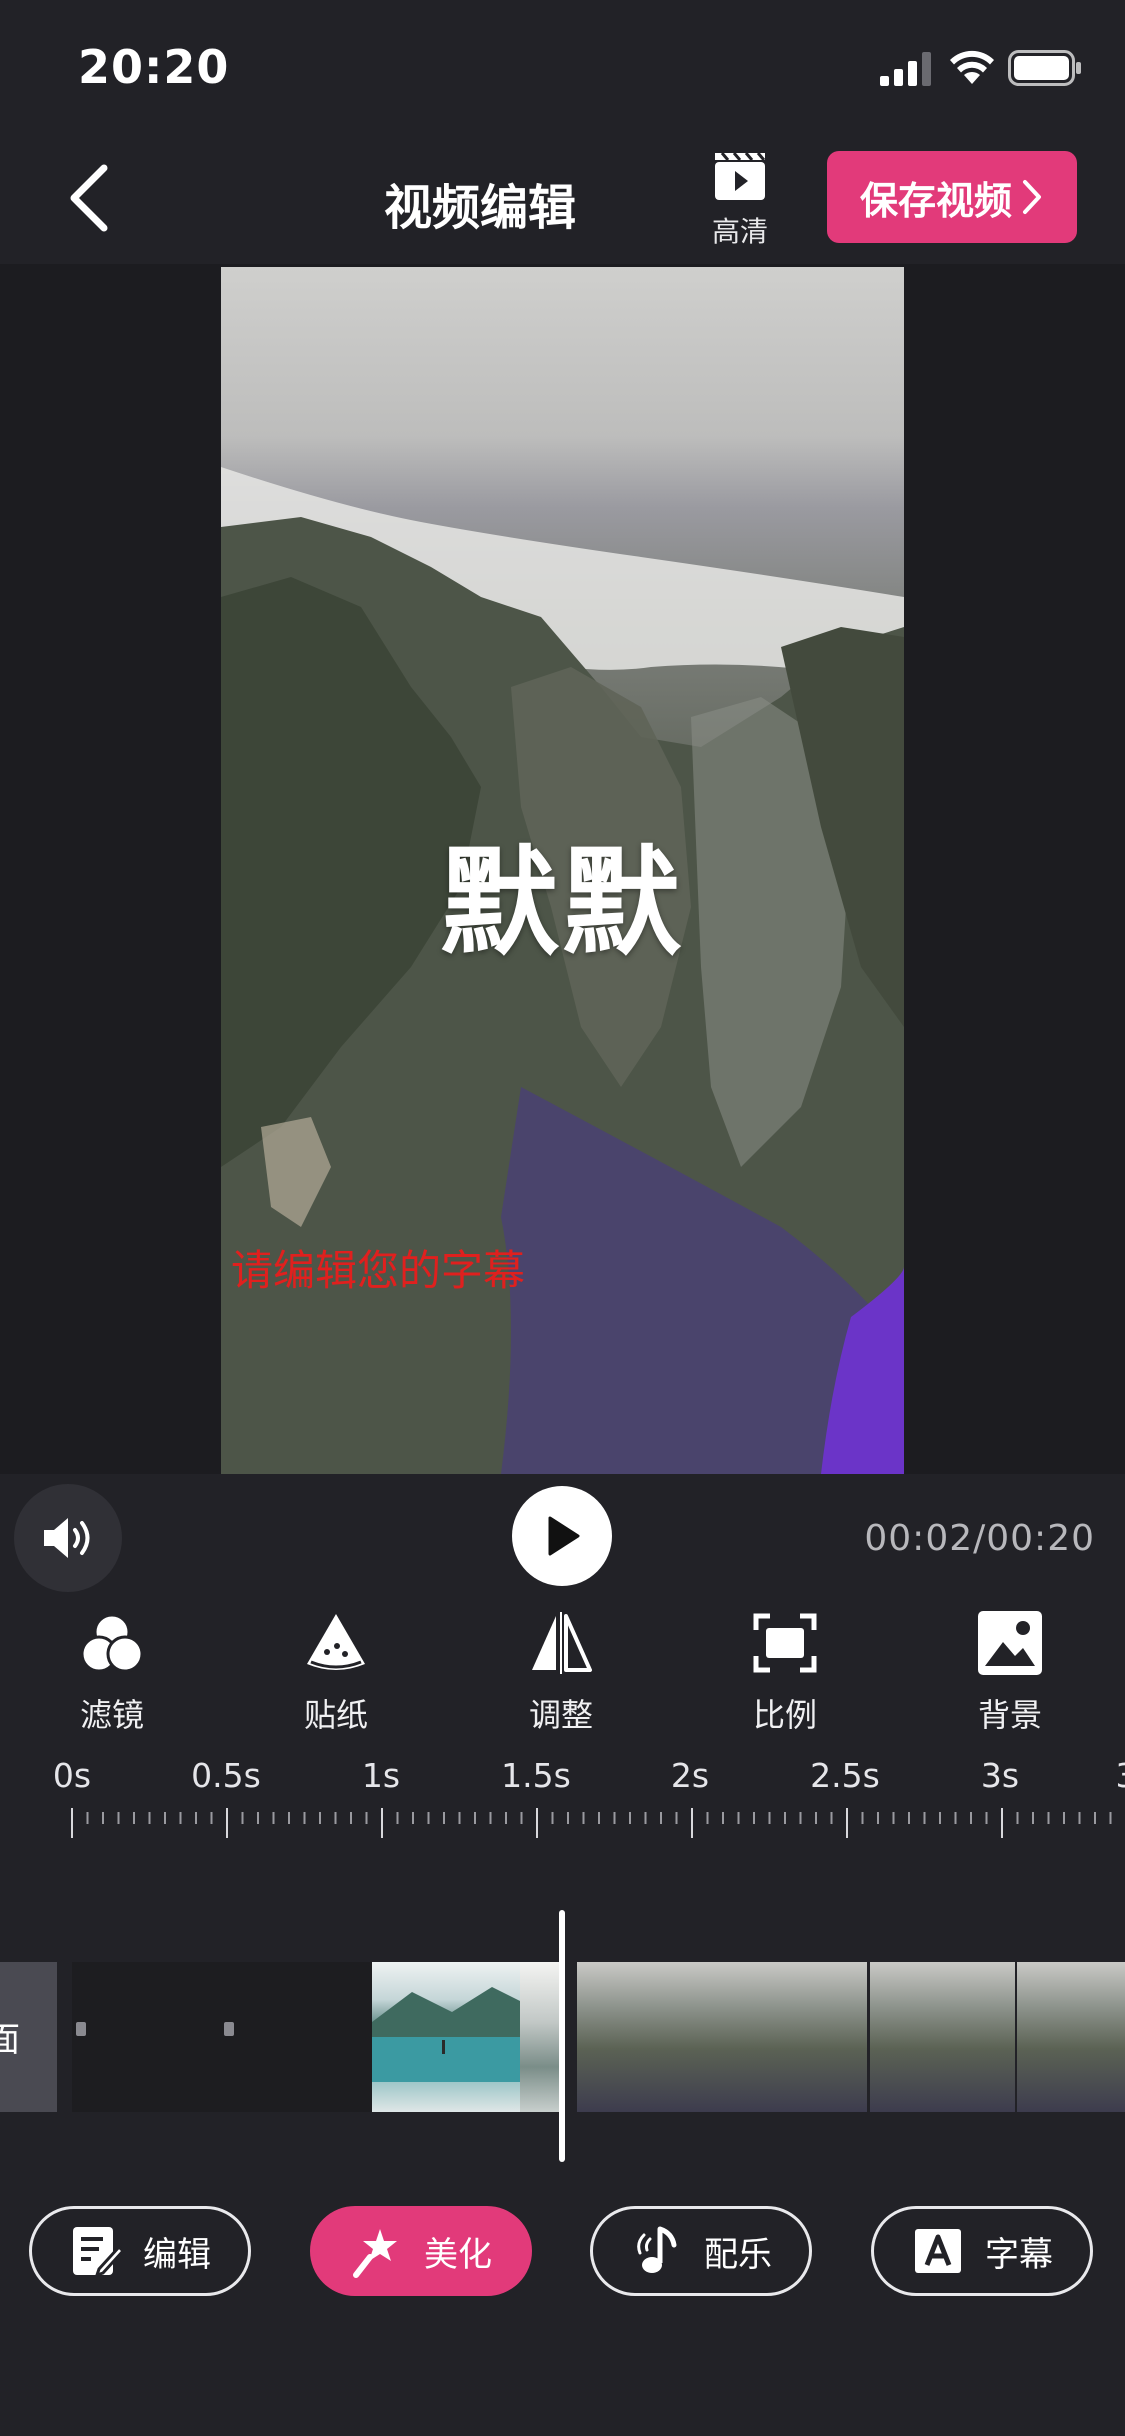 Image resolution: width=1125 pixels, height=2436 pixels. What do you see at coordinates (1009, 1715) in the screenshot?
I see `tool-label: 背景` at bounding box center [1009, 1715].